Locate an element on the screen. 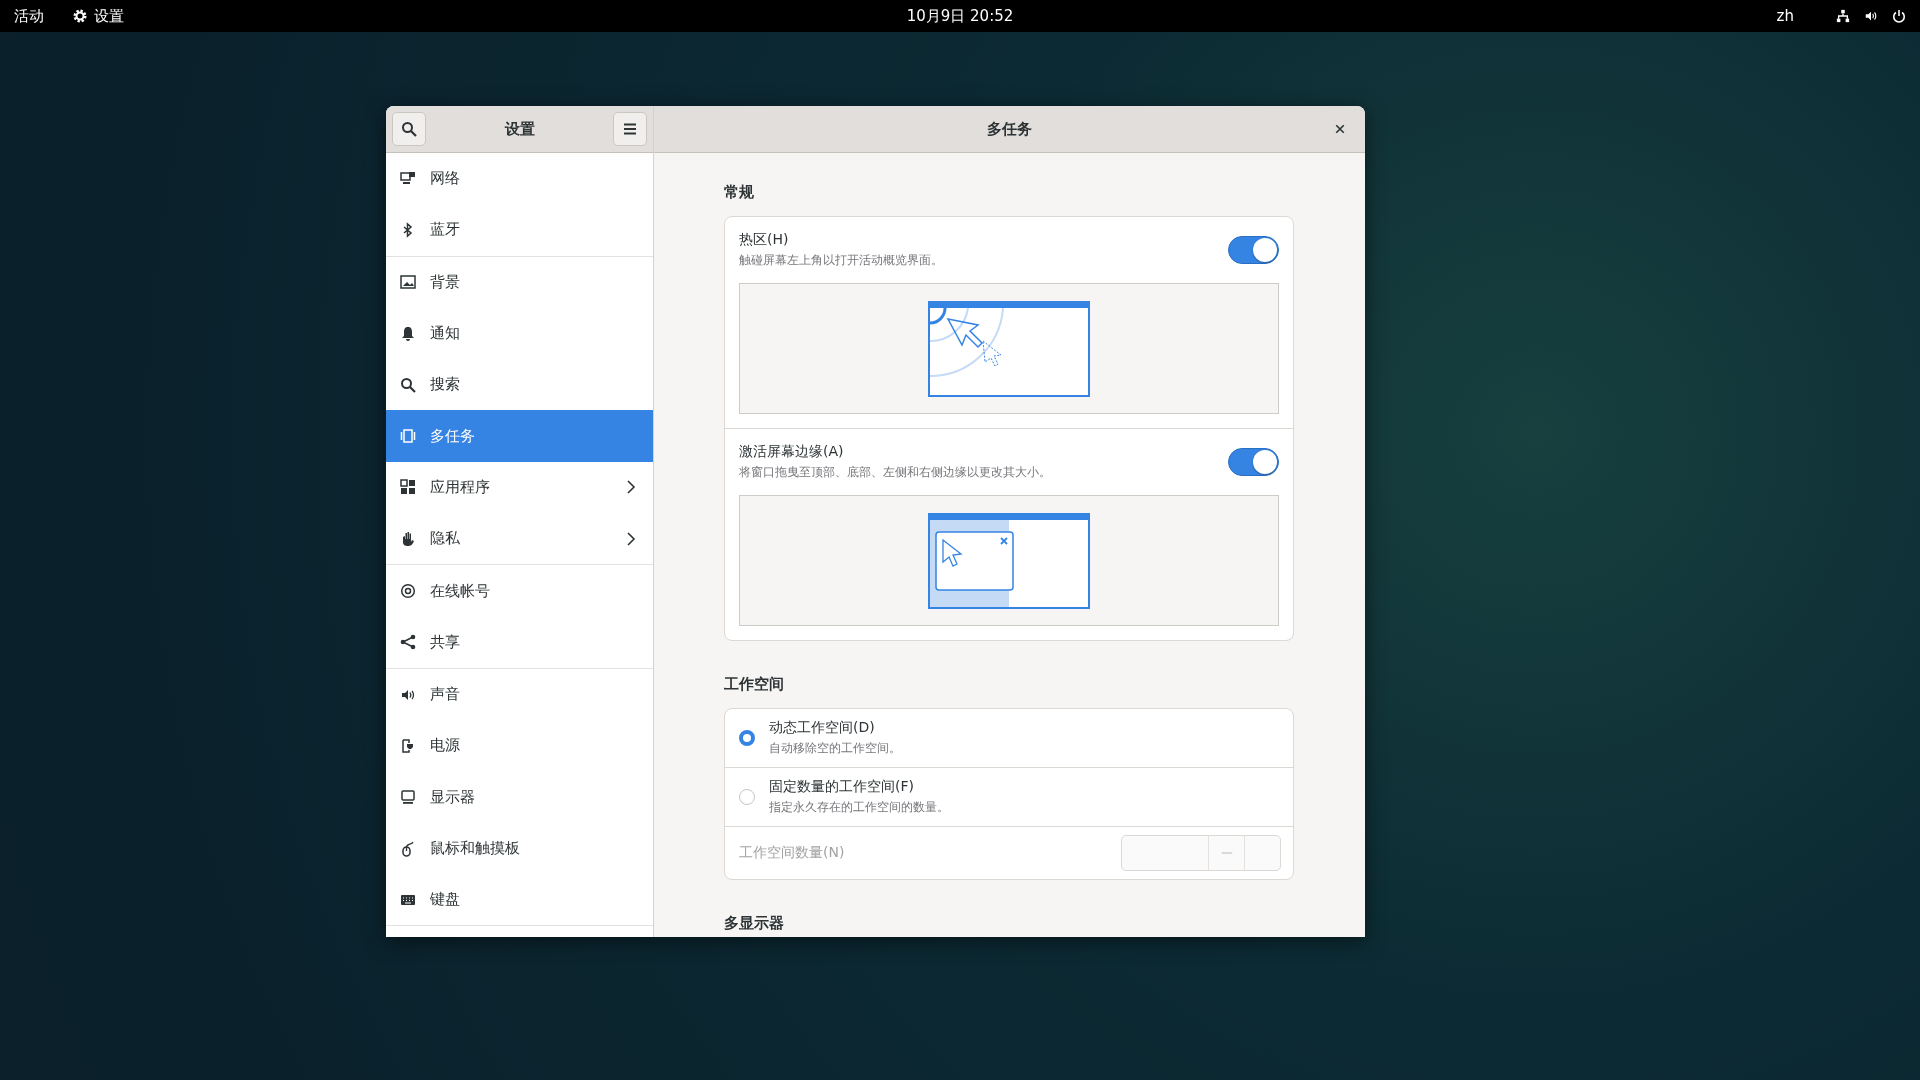 The width and height of the screenshot is (1920, 1080). search-button is located at coordinates (409, 129).